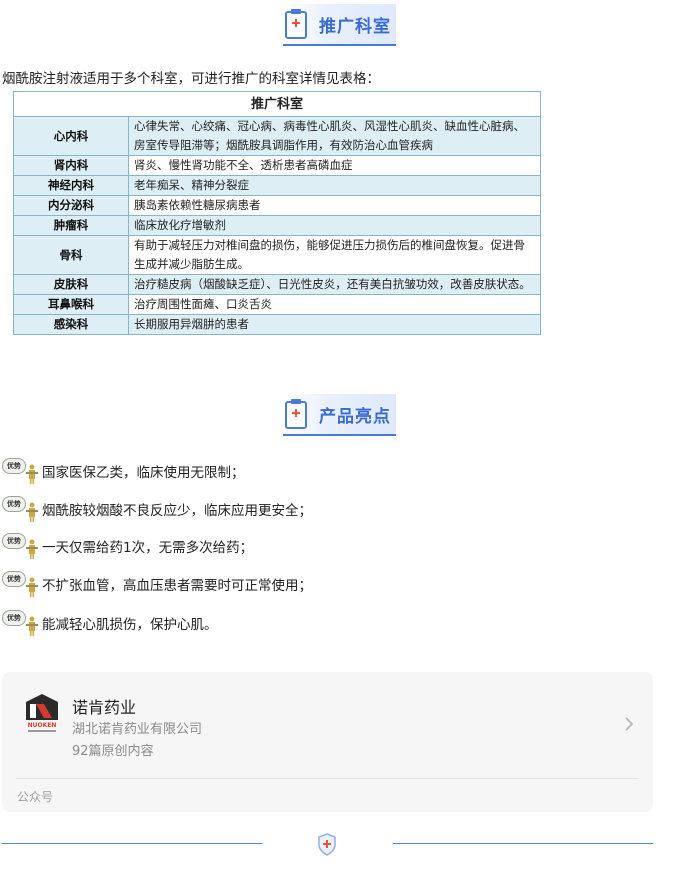 This screenshot has height=876, width=681. I want to click on list-item: 优势 烟酰胺较烟酸不良反应少，临床应用更安全；, so click(157, 509).